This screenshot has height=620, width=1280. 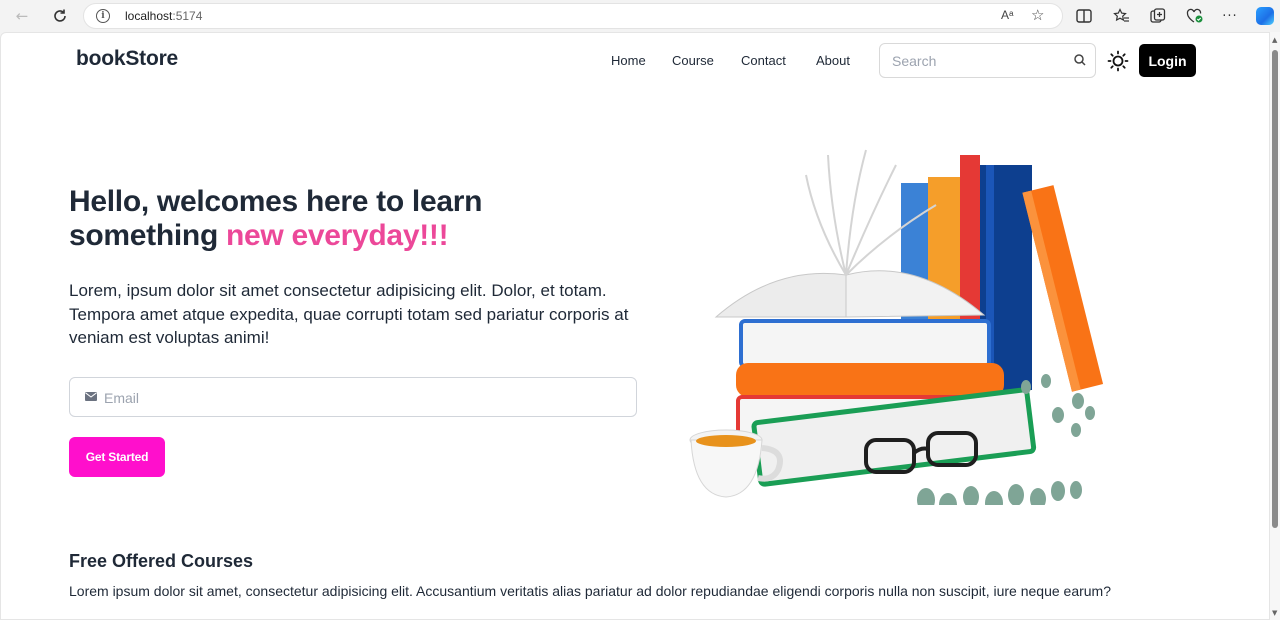 I want to click on favorites-icon, so click(x=1121, y=16).